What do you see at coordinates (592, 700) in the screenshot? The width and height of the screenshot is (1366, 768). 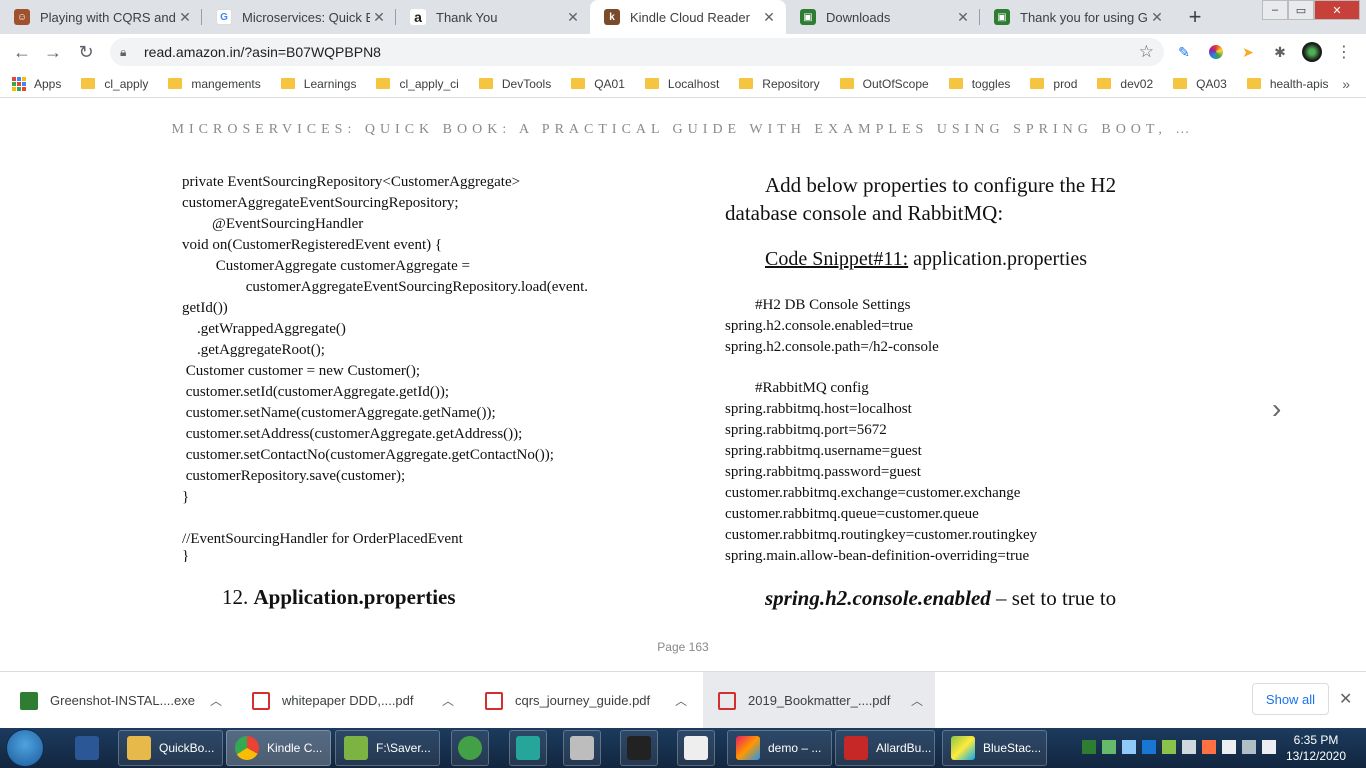 I see `download-item: cqrs_journey_guide.pdf ︿` at bounding box center [592, 700].